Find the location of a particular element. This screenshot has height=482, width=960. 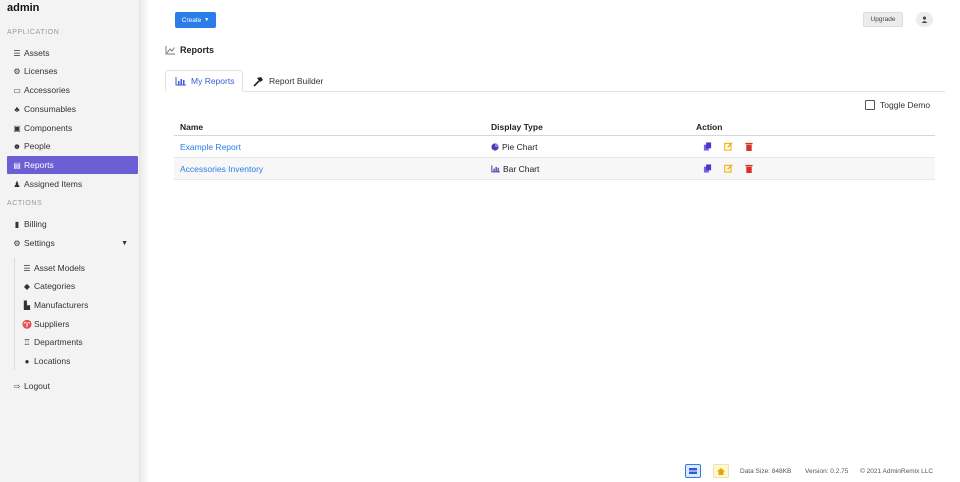

tab-my-reports: My Reports is located at coordinates (204, 81).